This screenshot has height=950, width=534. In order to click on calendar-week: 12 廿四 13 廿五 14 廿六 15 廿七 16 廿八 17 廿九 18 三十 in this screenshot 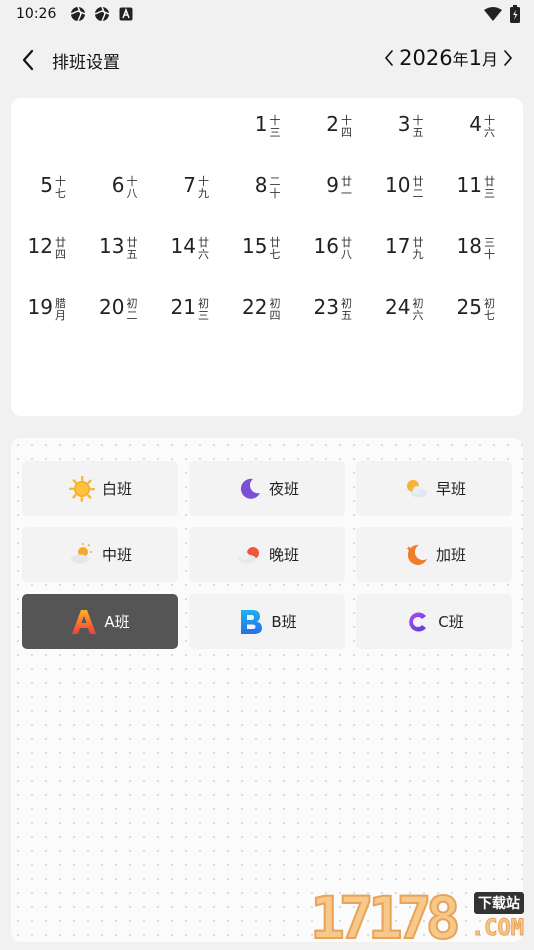, I will do `click(267, 256)`.